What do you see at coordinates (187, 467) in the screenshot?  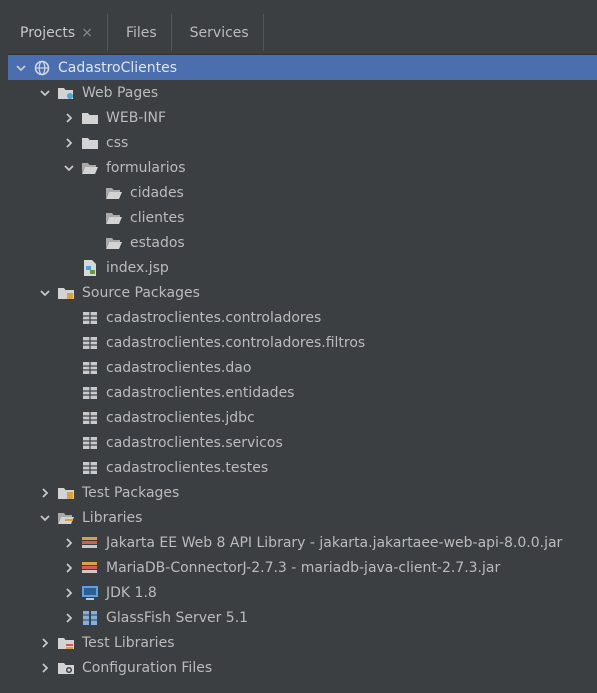 I see `tree-item-label: cadastroclientes.testes` at bounding box center [187, 467].